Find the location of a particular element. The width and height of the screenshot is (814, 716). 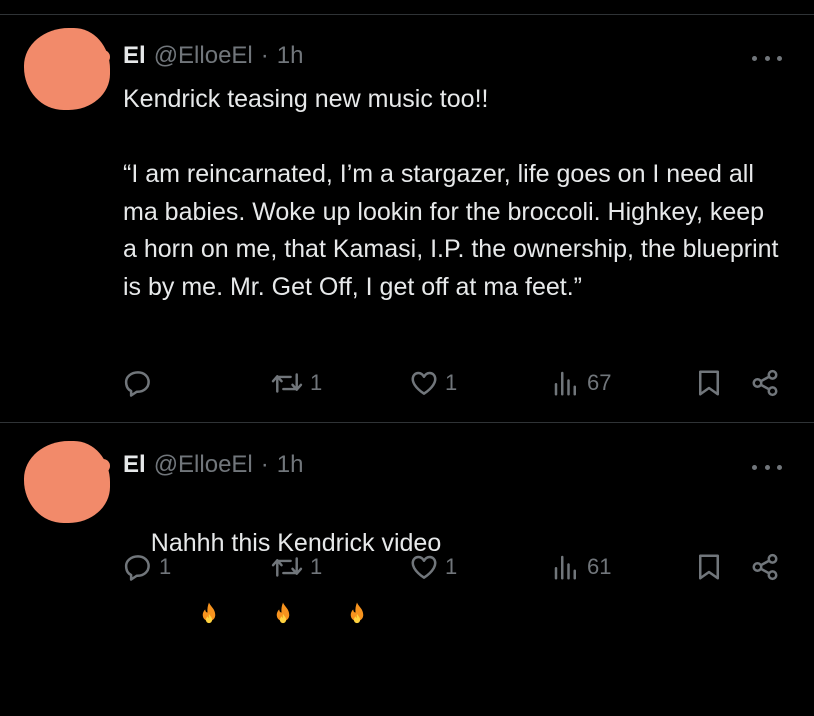

views-button: 61 is located at coordinates (581, 567).